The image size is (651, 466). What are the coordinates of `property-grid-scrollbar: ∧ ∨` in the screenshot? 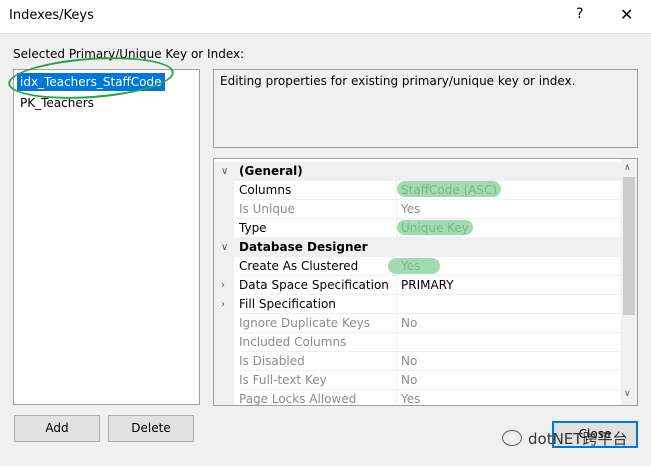 It's located at (629, 282).